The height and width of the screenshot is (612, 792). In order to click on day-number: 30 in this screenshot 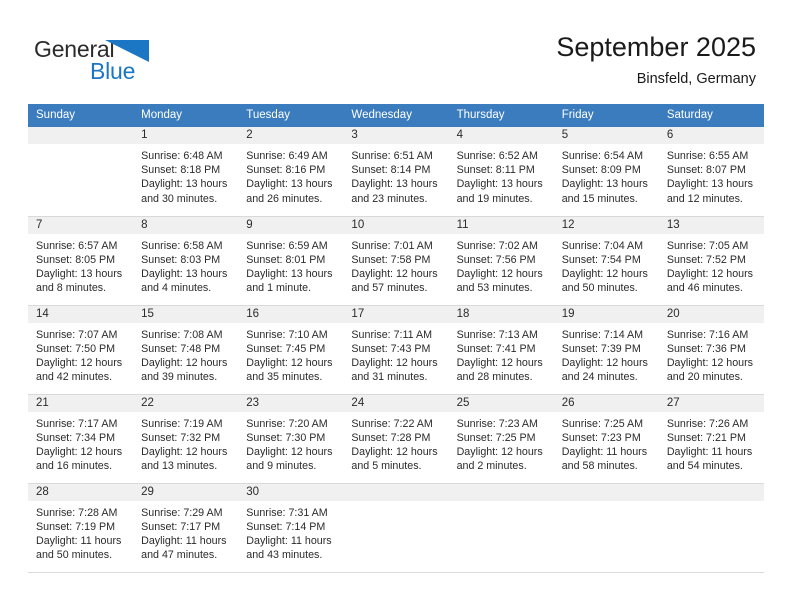, I will do `click(291, 492)`.